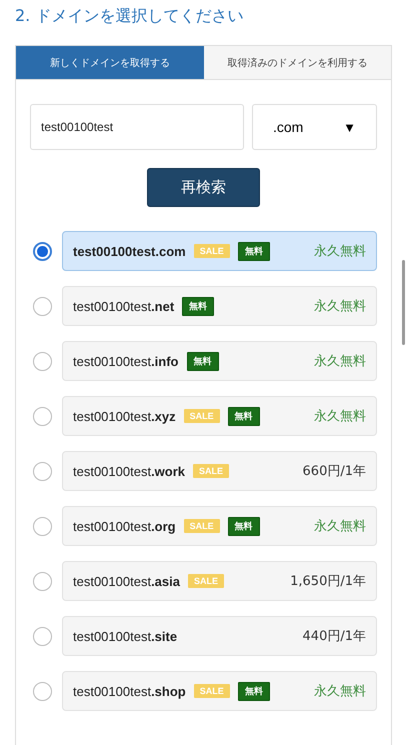 This screenshot has width=407, height=745. What do you see at coordinates (125, 636) in the screenshot?
I see `domain-name: test00100test.site` at bounding box center [125, 636].